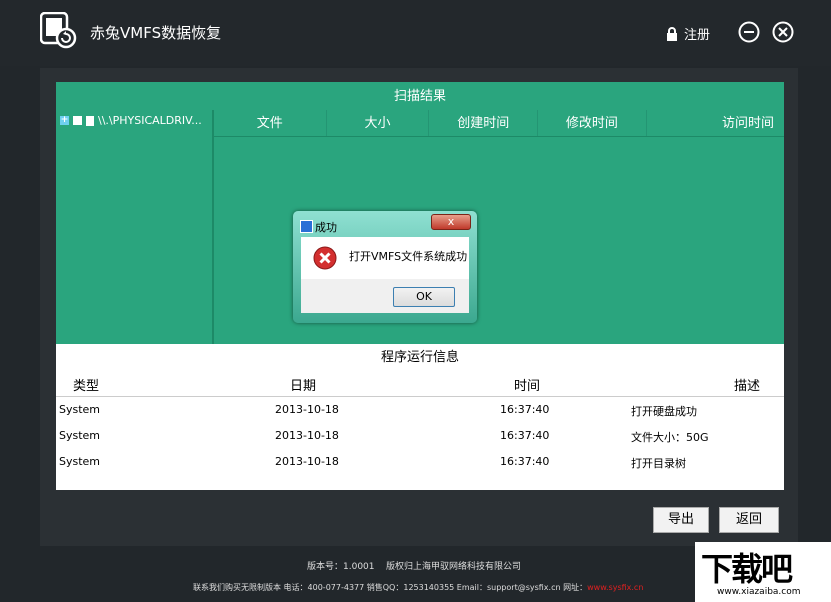 This screenshot has height=602, width=831. I want to click on app-title: 赤兔VMFS数据恢复, so click(156, 33).